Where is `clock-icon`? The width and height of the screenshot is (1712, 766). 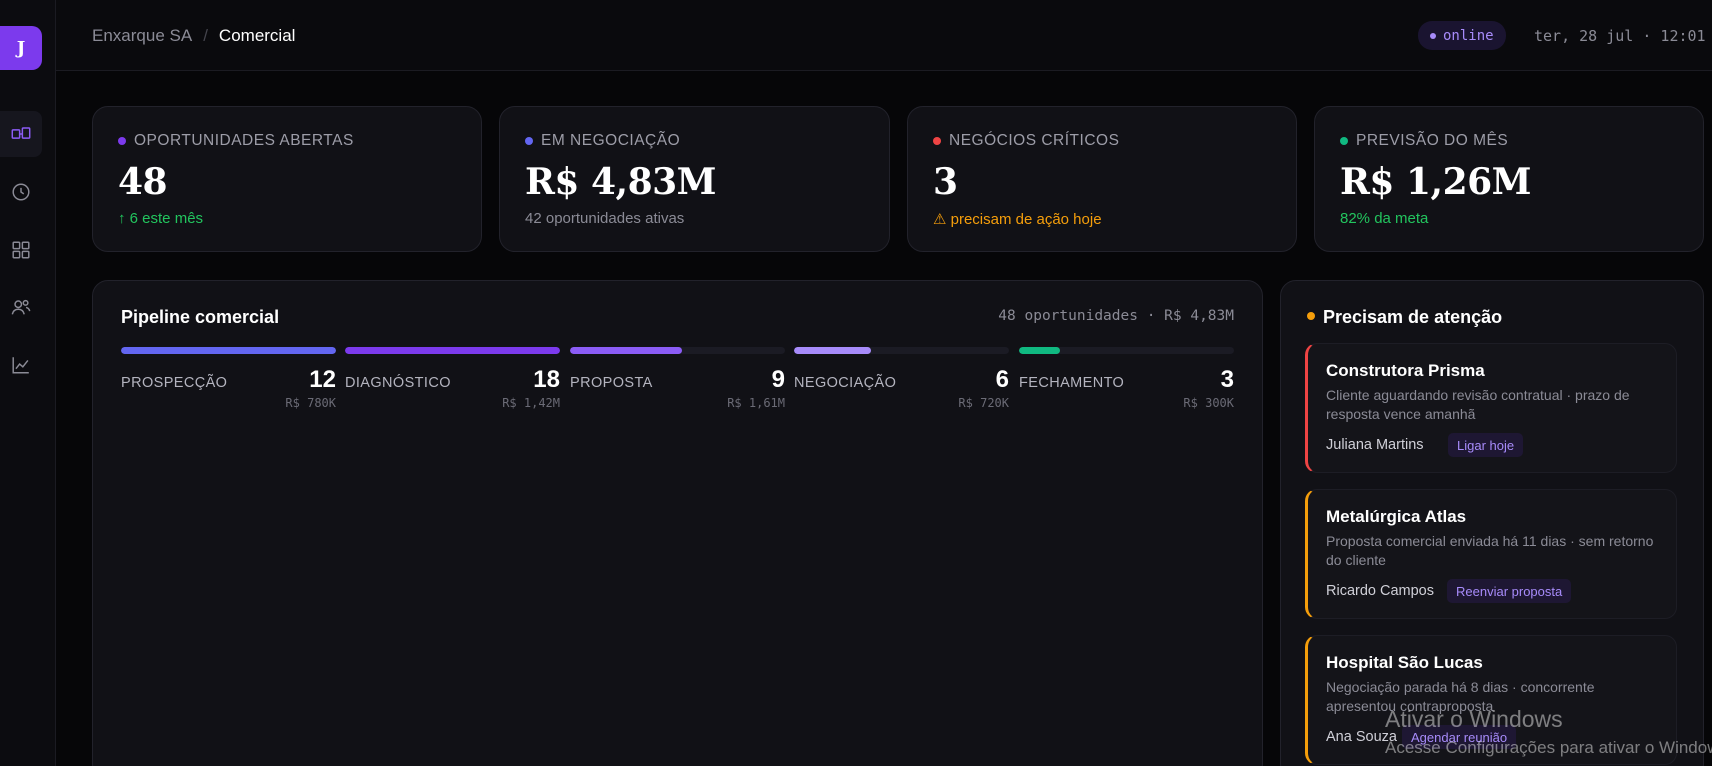
clock-icon is located at coordinates (21, 192).